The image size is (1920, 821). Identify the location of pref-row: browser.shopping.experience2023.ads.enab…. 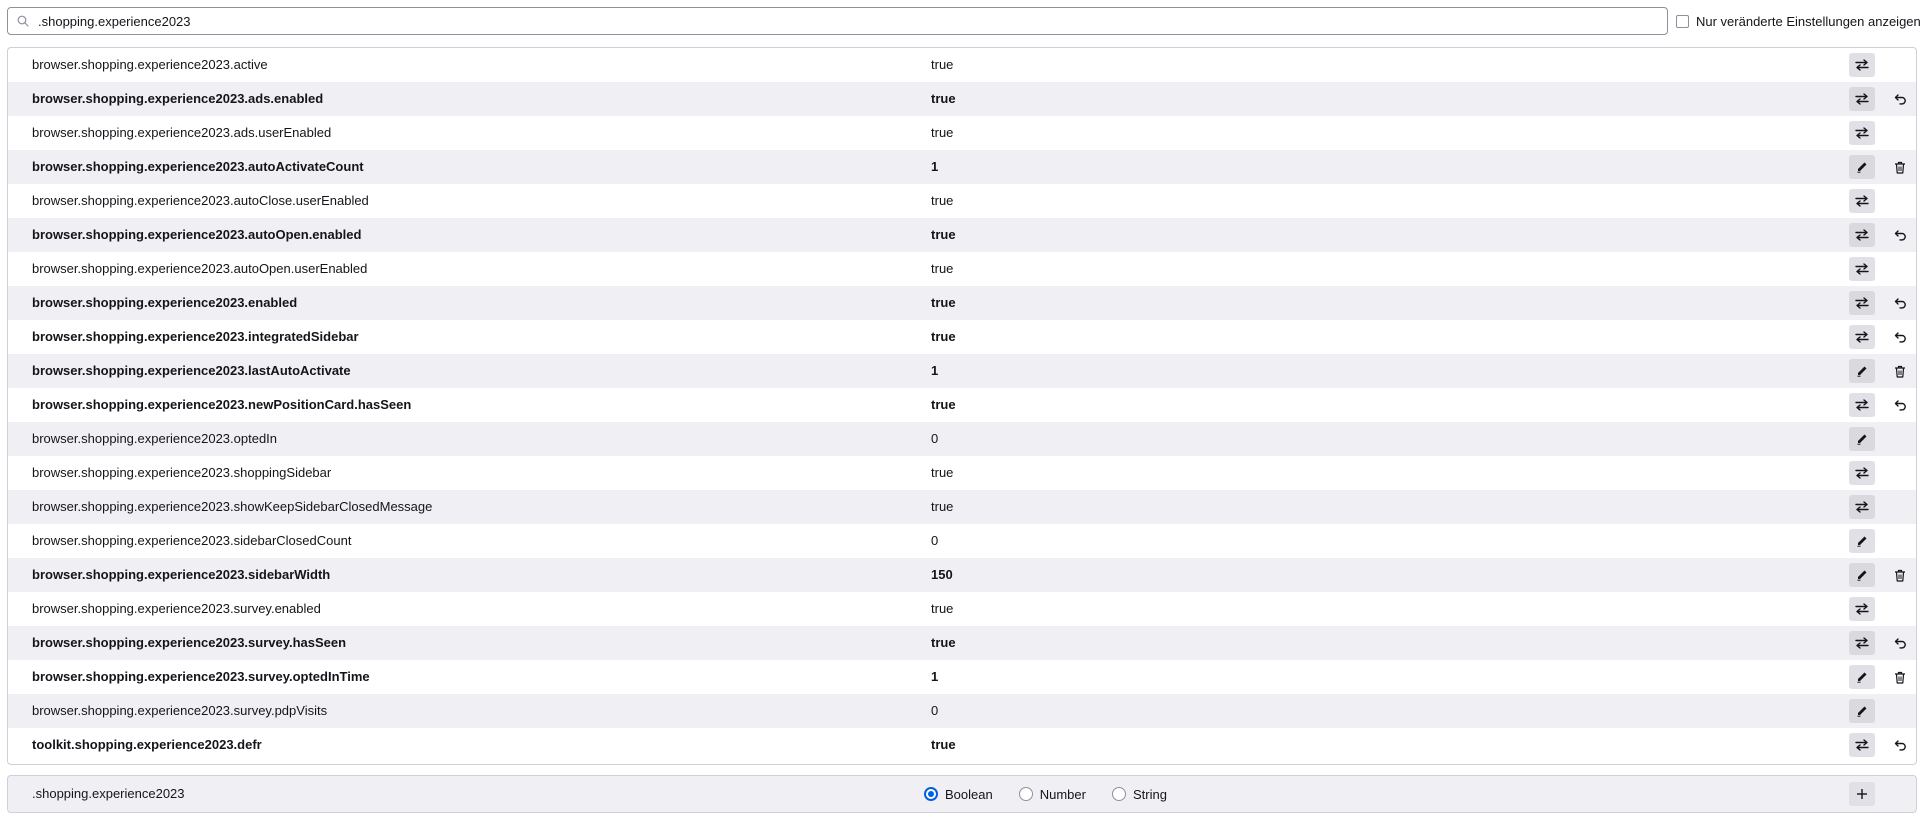
(962, 99).